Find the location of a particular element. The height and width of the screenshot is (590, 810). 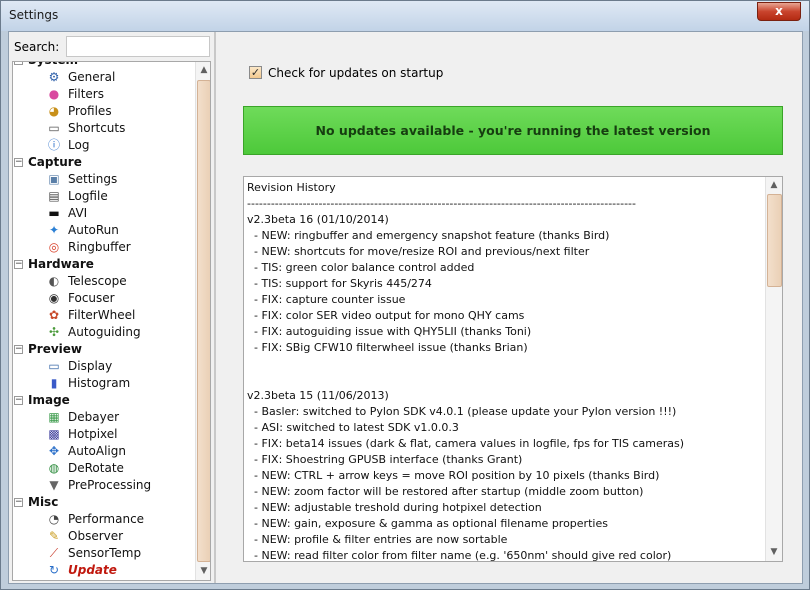

tree-category-system: − System is located at coordinates (104, 65).